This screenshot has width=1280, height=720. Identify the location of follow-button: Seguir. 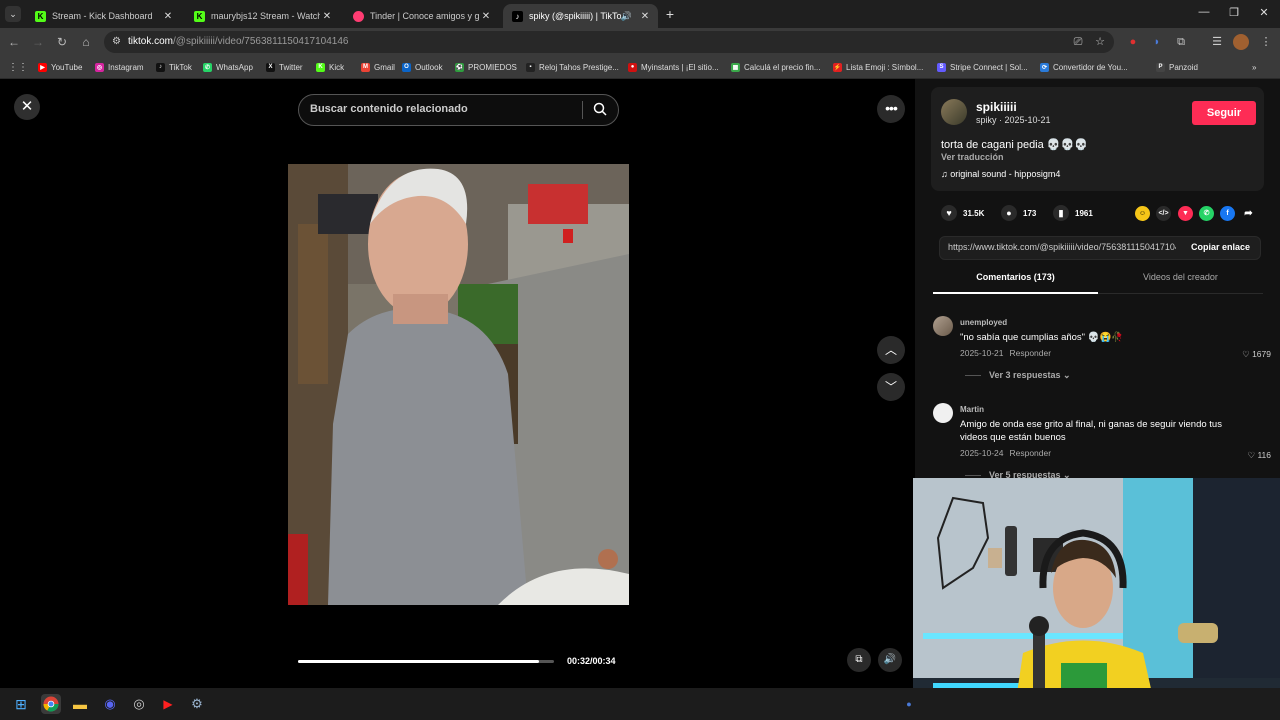
(1224, 113).